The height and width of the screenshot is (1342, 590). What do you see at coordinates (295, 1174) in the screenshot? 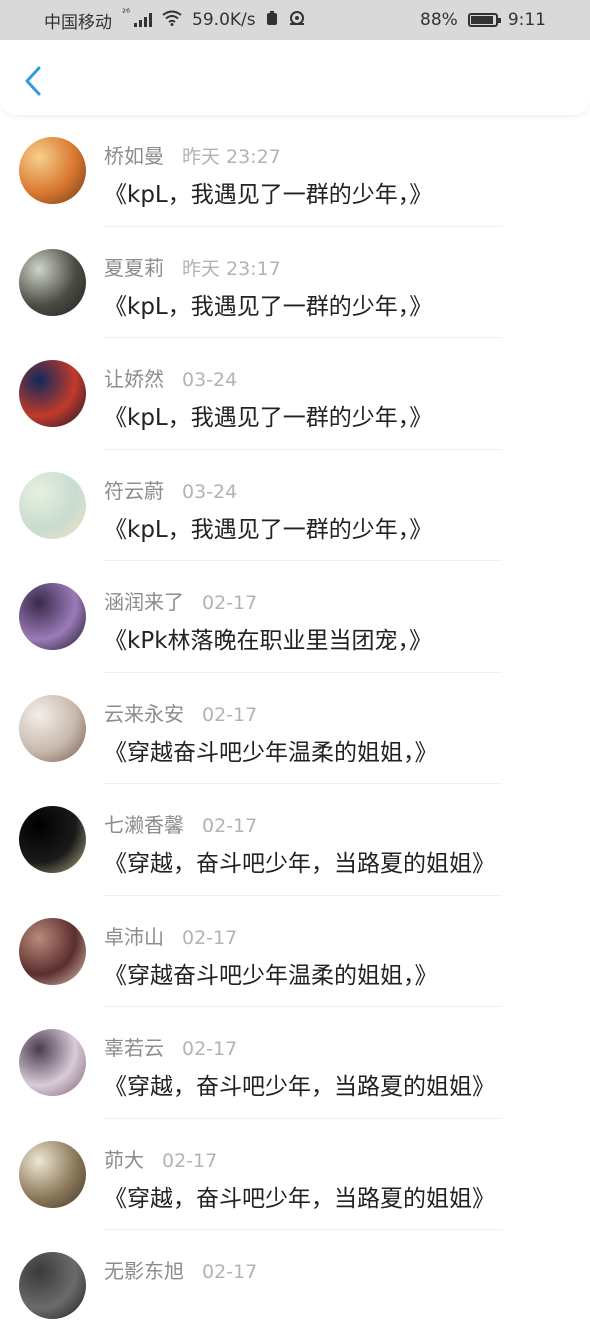
I see `comment-row: 茆大 02-17 《穿越，奋斗吧少年，当路夏的姐姐》` at bounding box center [295, 1174].